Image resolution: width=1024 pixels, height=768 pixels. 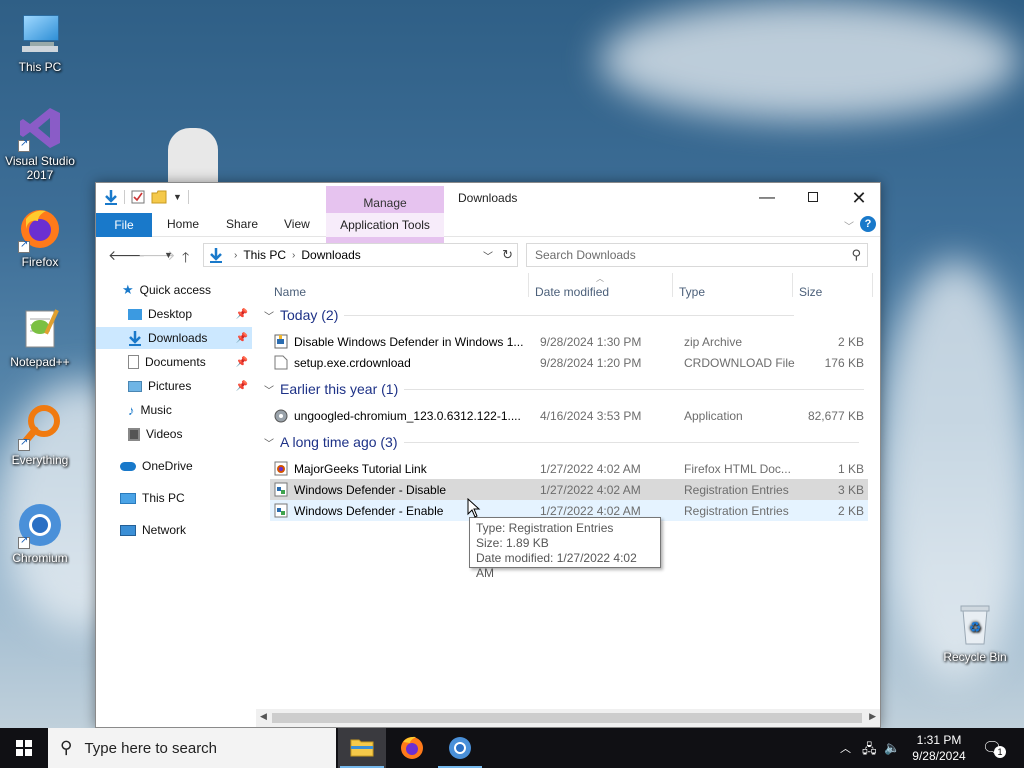 I want to click on nav-desktop: Desktop 📌, so click(x=190, y=314).